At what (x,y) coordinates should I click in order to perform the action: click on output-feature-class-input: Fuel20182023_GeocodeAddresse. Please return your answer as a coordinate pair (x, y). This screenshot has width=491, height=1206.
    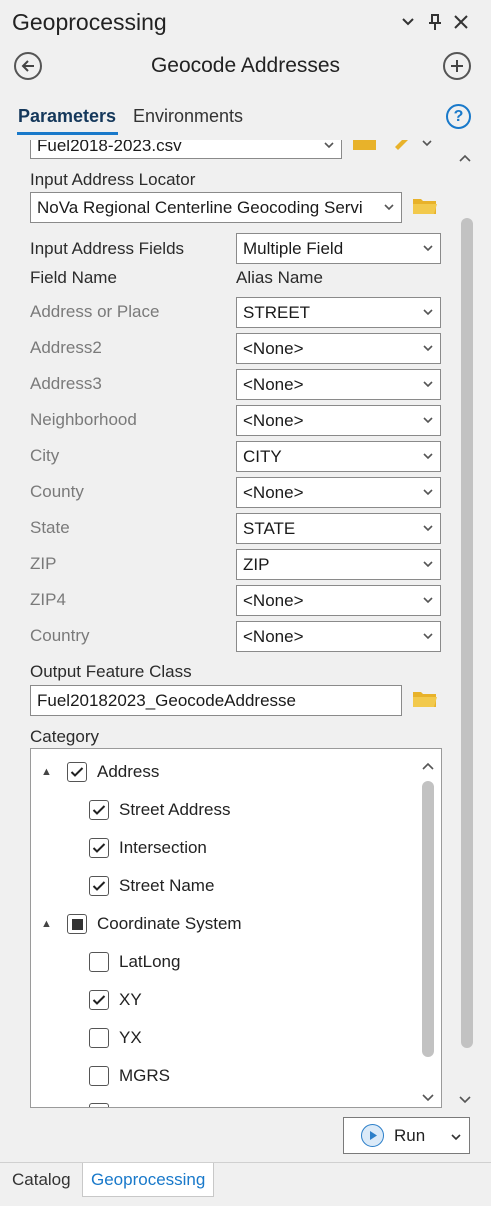
    Looking at the image, I should click on (216, 700).